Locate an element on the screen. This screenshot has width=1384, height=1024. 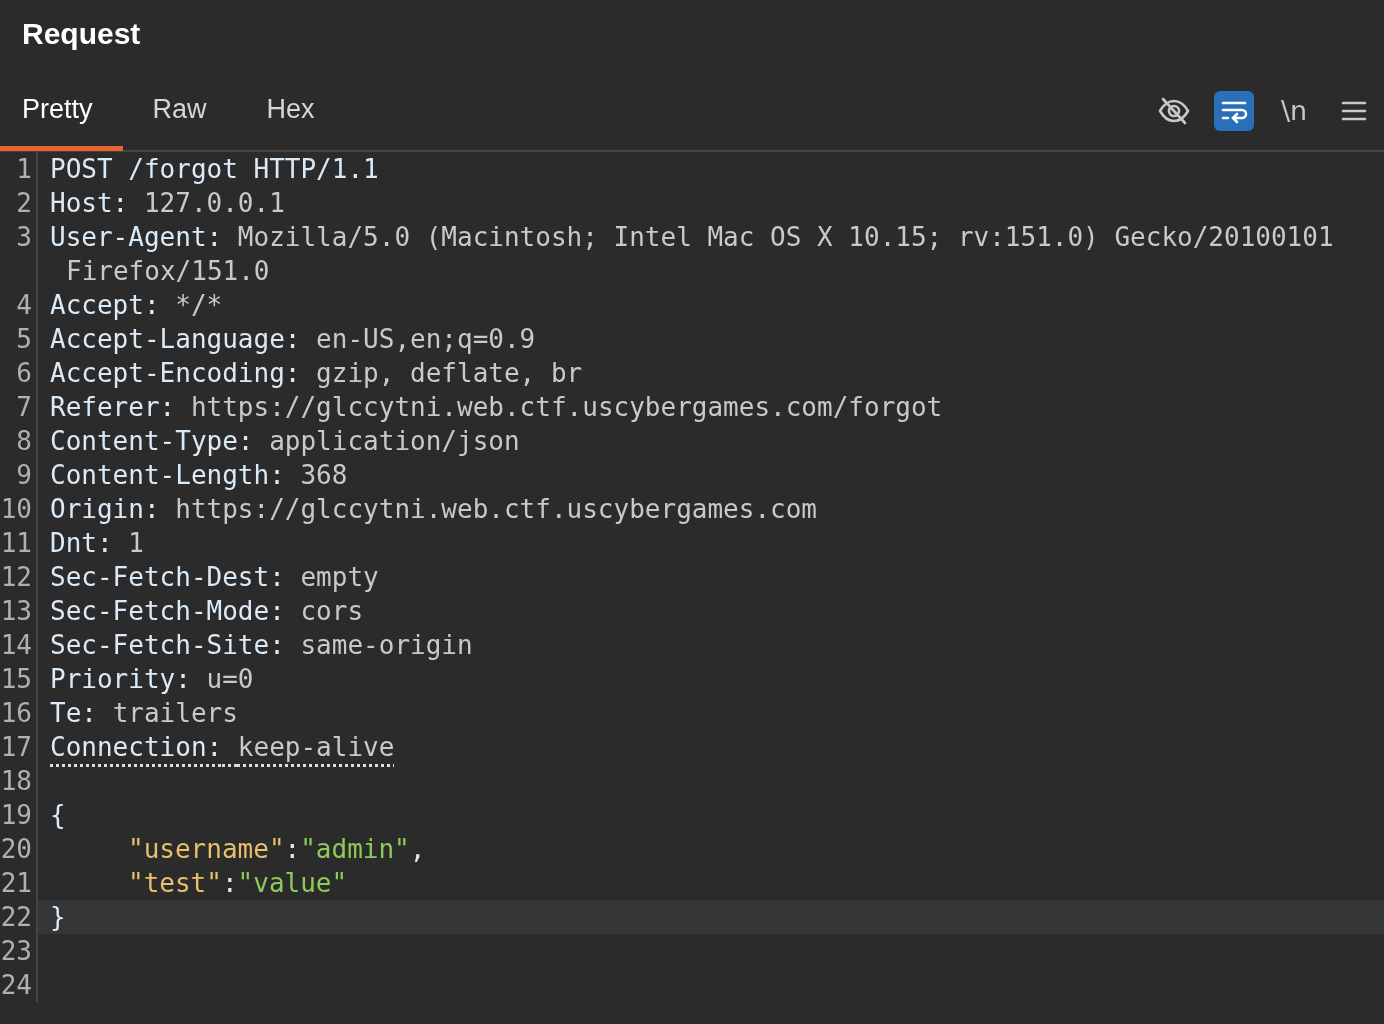
line-number: 20 is located at coordinates (19, 849).